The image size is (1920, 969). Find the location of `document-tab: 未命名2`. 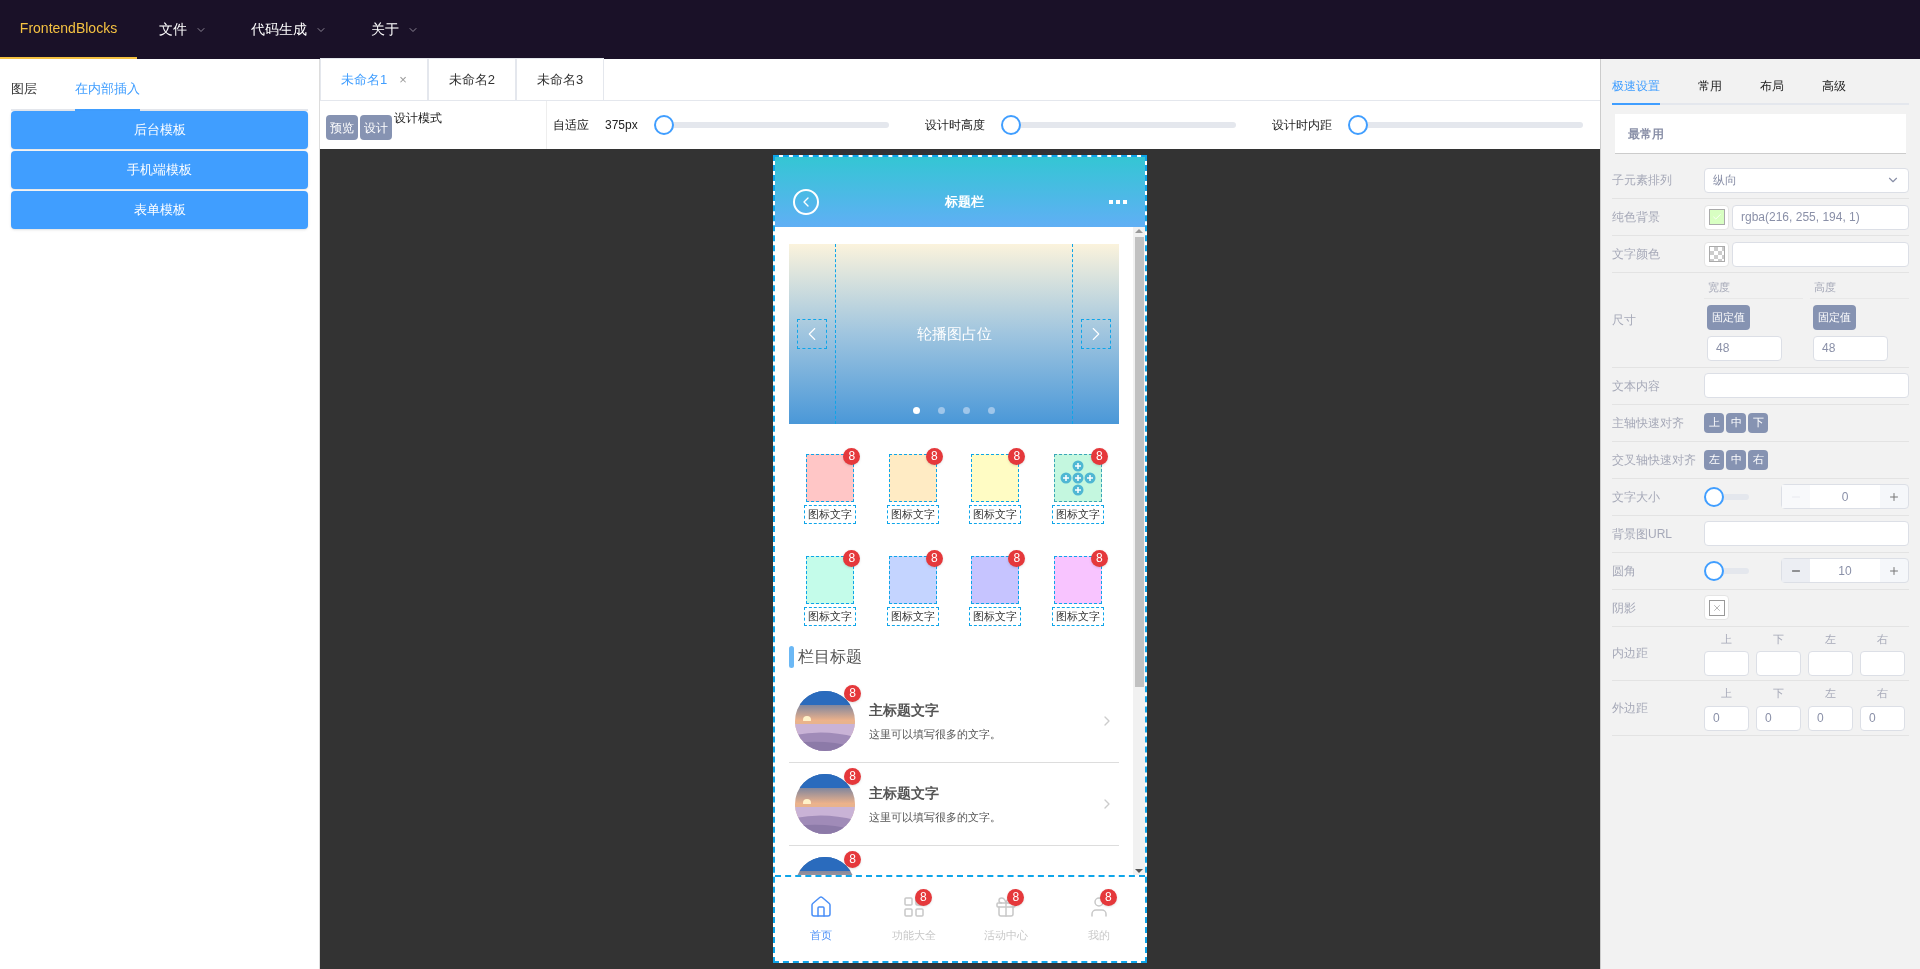

document-tab: 未命名2 is located at coordinates (472, 79).